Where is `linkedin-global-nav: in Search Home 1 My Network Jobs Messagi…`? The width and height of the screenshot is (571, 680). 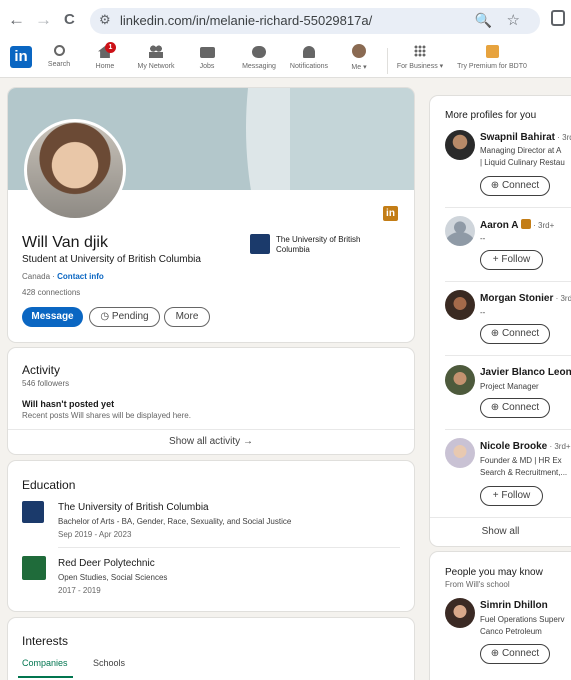 linkedin-global-nav: in Search Home 1 My Network Jobs Messagi… is located at coordinates (285, 60).